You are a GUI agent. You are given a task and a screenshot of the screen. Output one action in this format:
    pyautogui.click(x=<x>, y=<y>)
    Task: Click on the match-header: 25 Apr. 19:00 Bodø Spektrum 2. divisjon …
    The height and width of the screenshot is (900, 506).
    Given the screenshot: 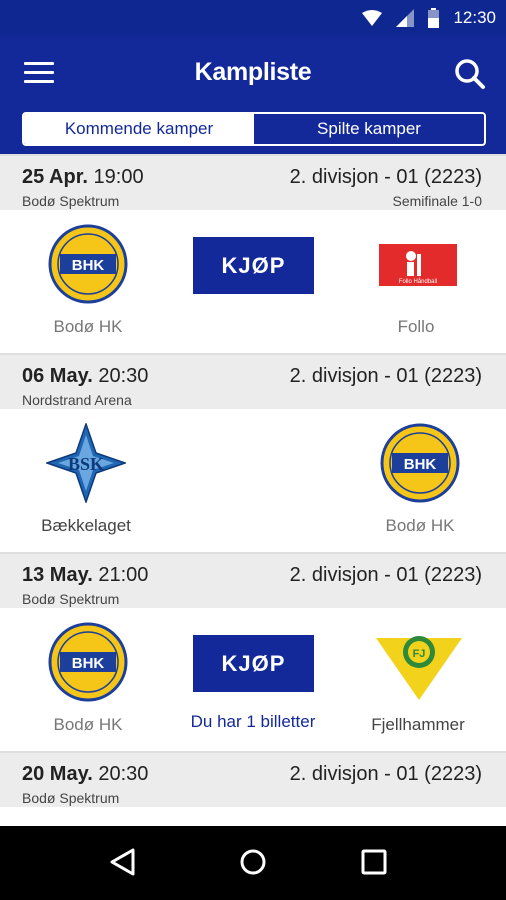 What is the action you would take?
    pyautogui.click(x=253, y=182)
    